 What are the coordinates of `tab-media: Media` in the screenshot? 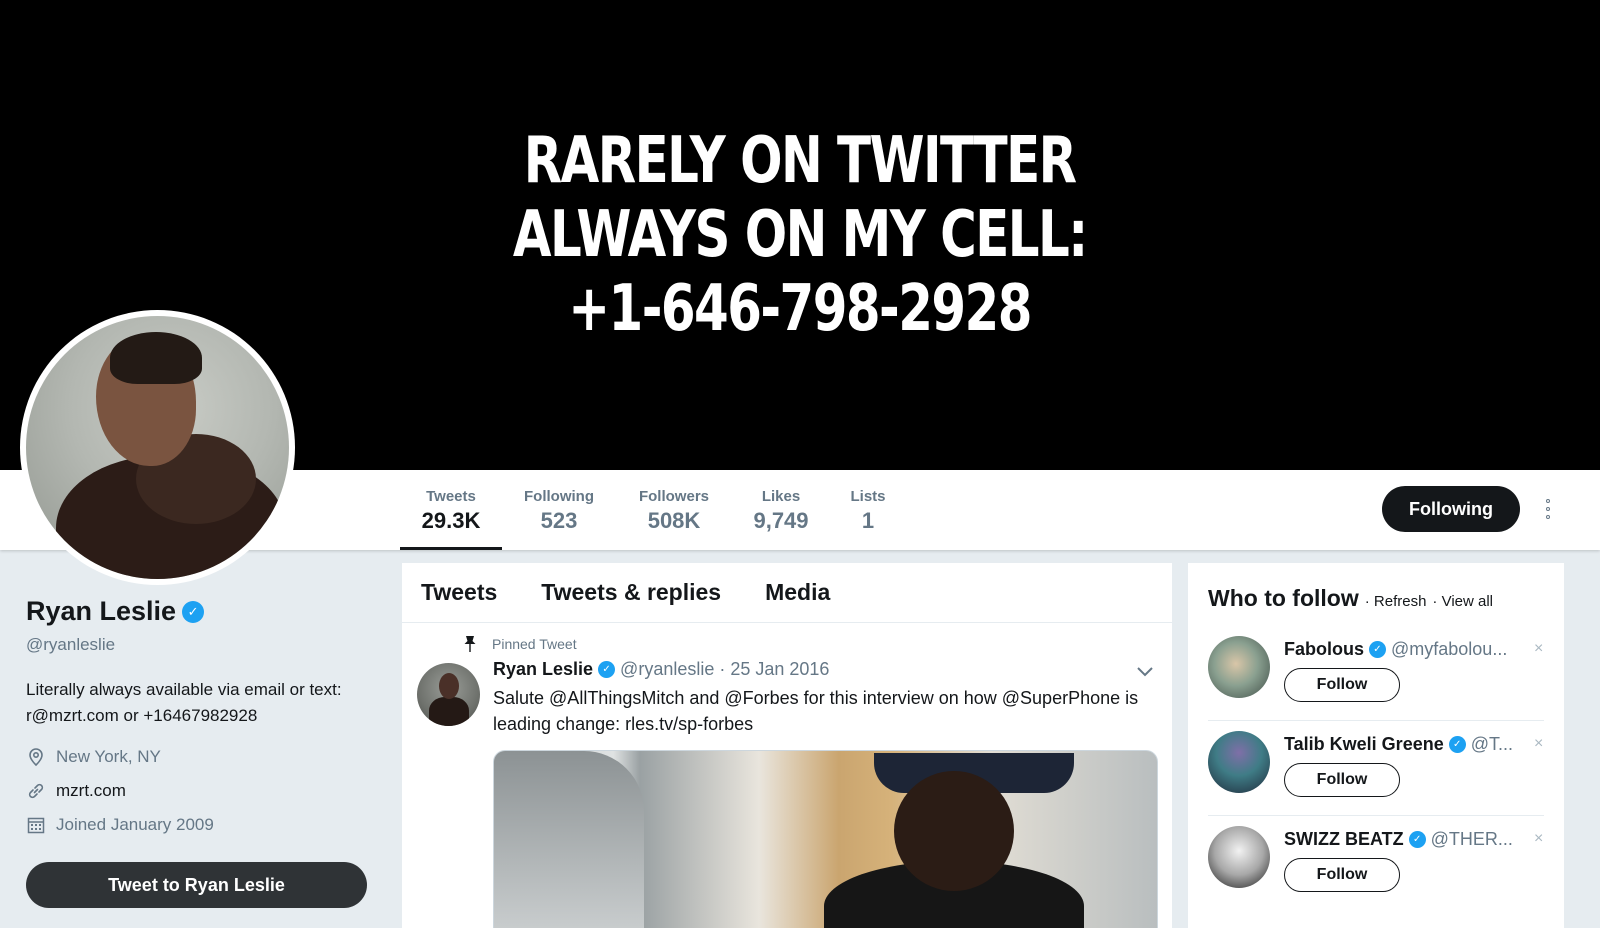 It's located at (797, 592).